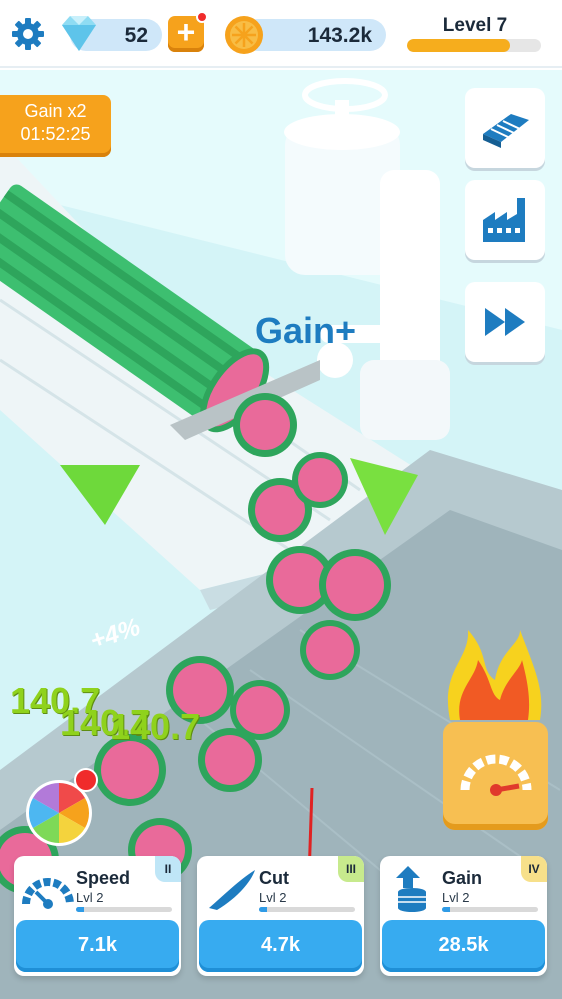  I want to click on level-progress-fill, so click(459, 45).